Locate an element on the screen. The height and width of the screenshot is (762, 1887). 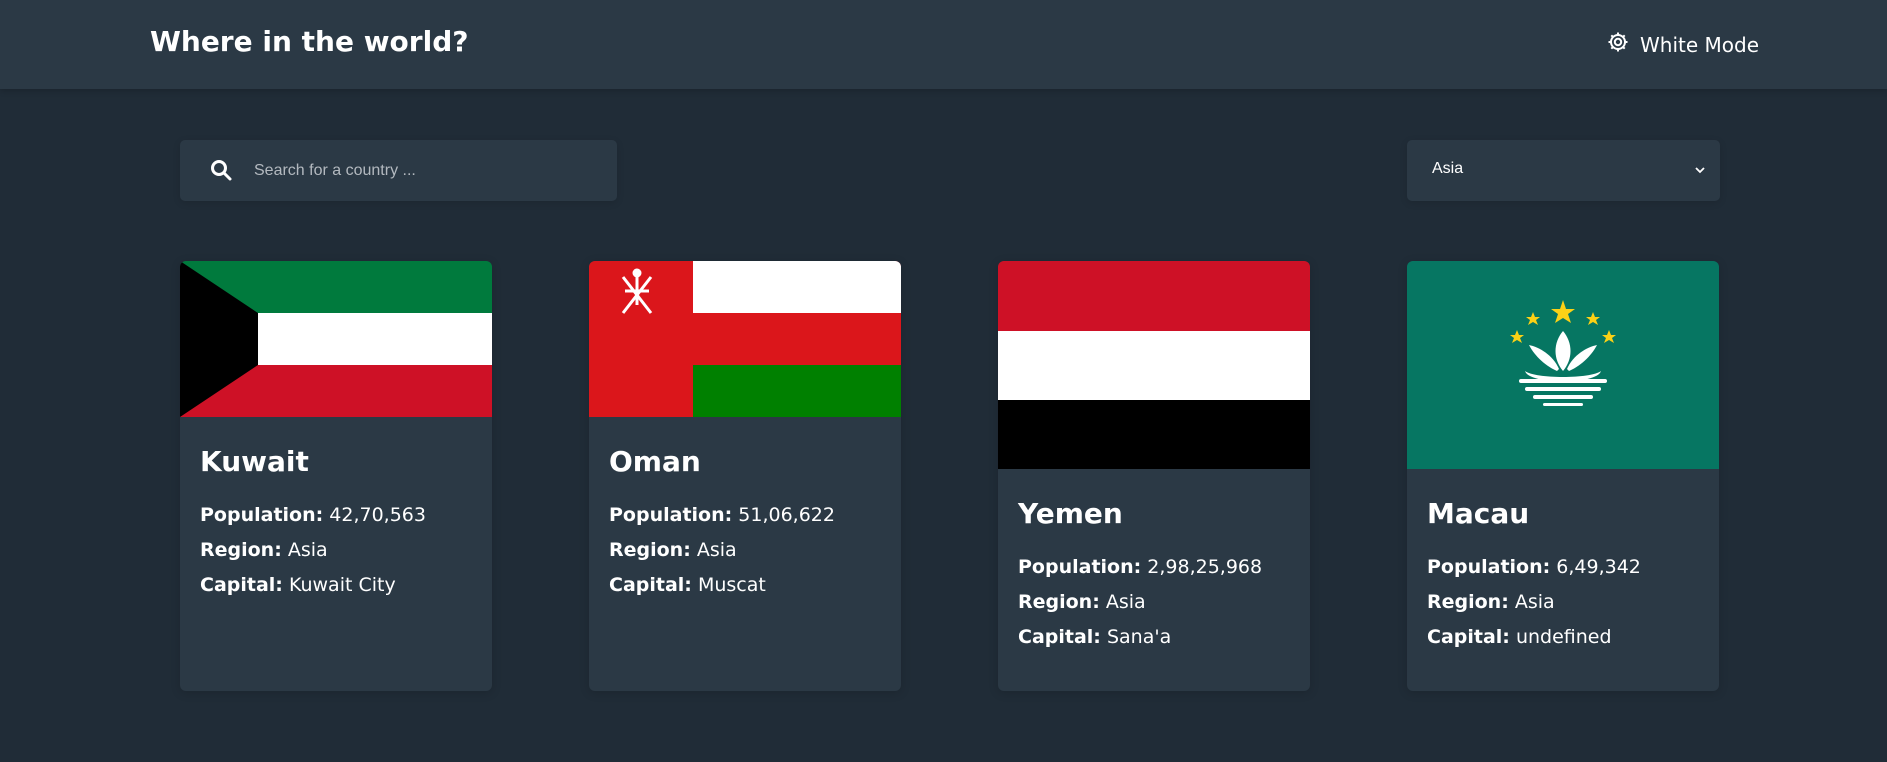
population-value: 6,49,342 is located at coordinates (1598, 567).